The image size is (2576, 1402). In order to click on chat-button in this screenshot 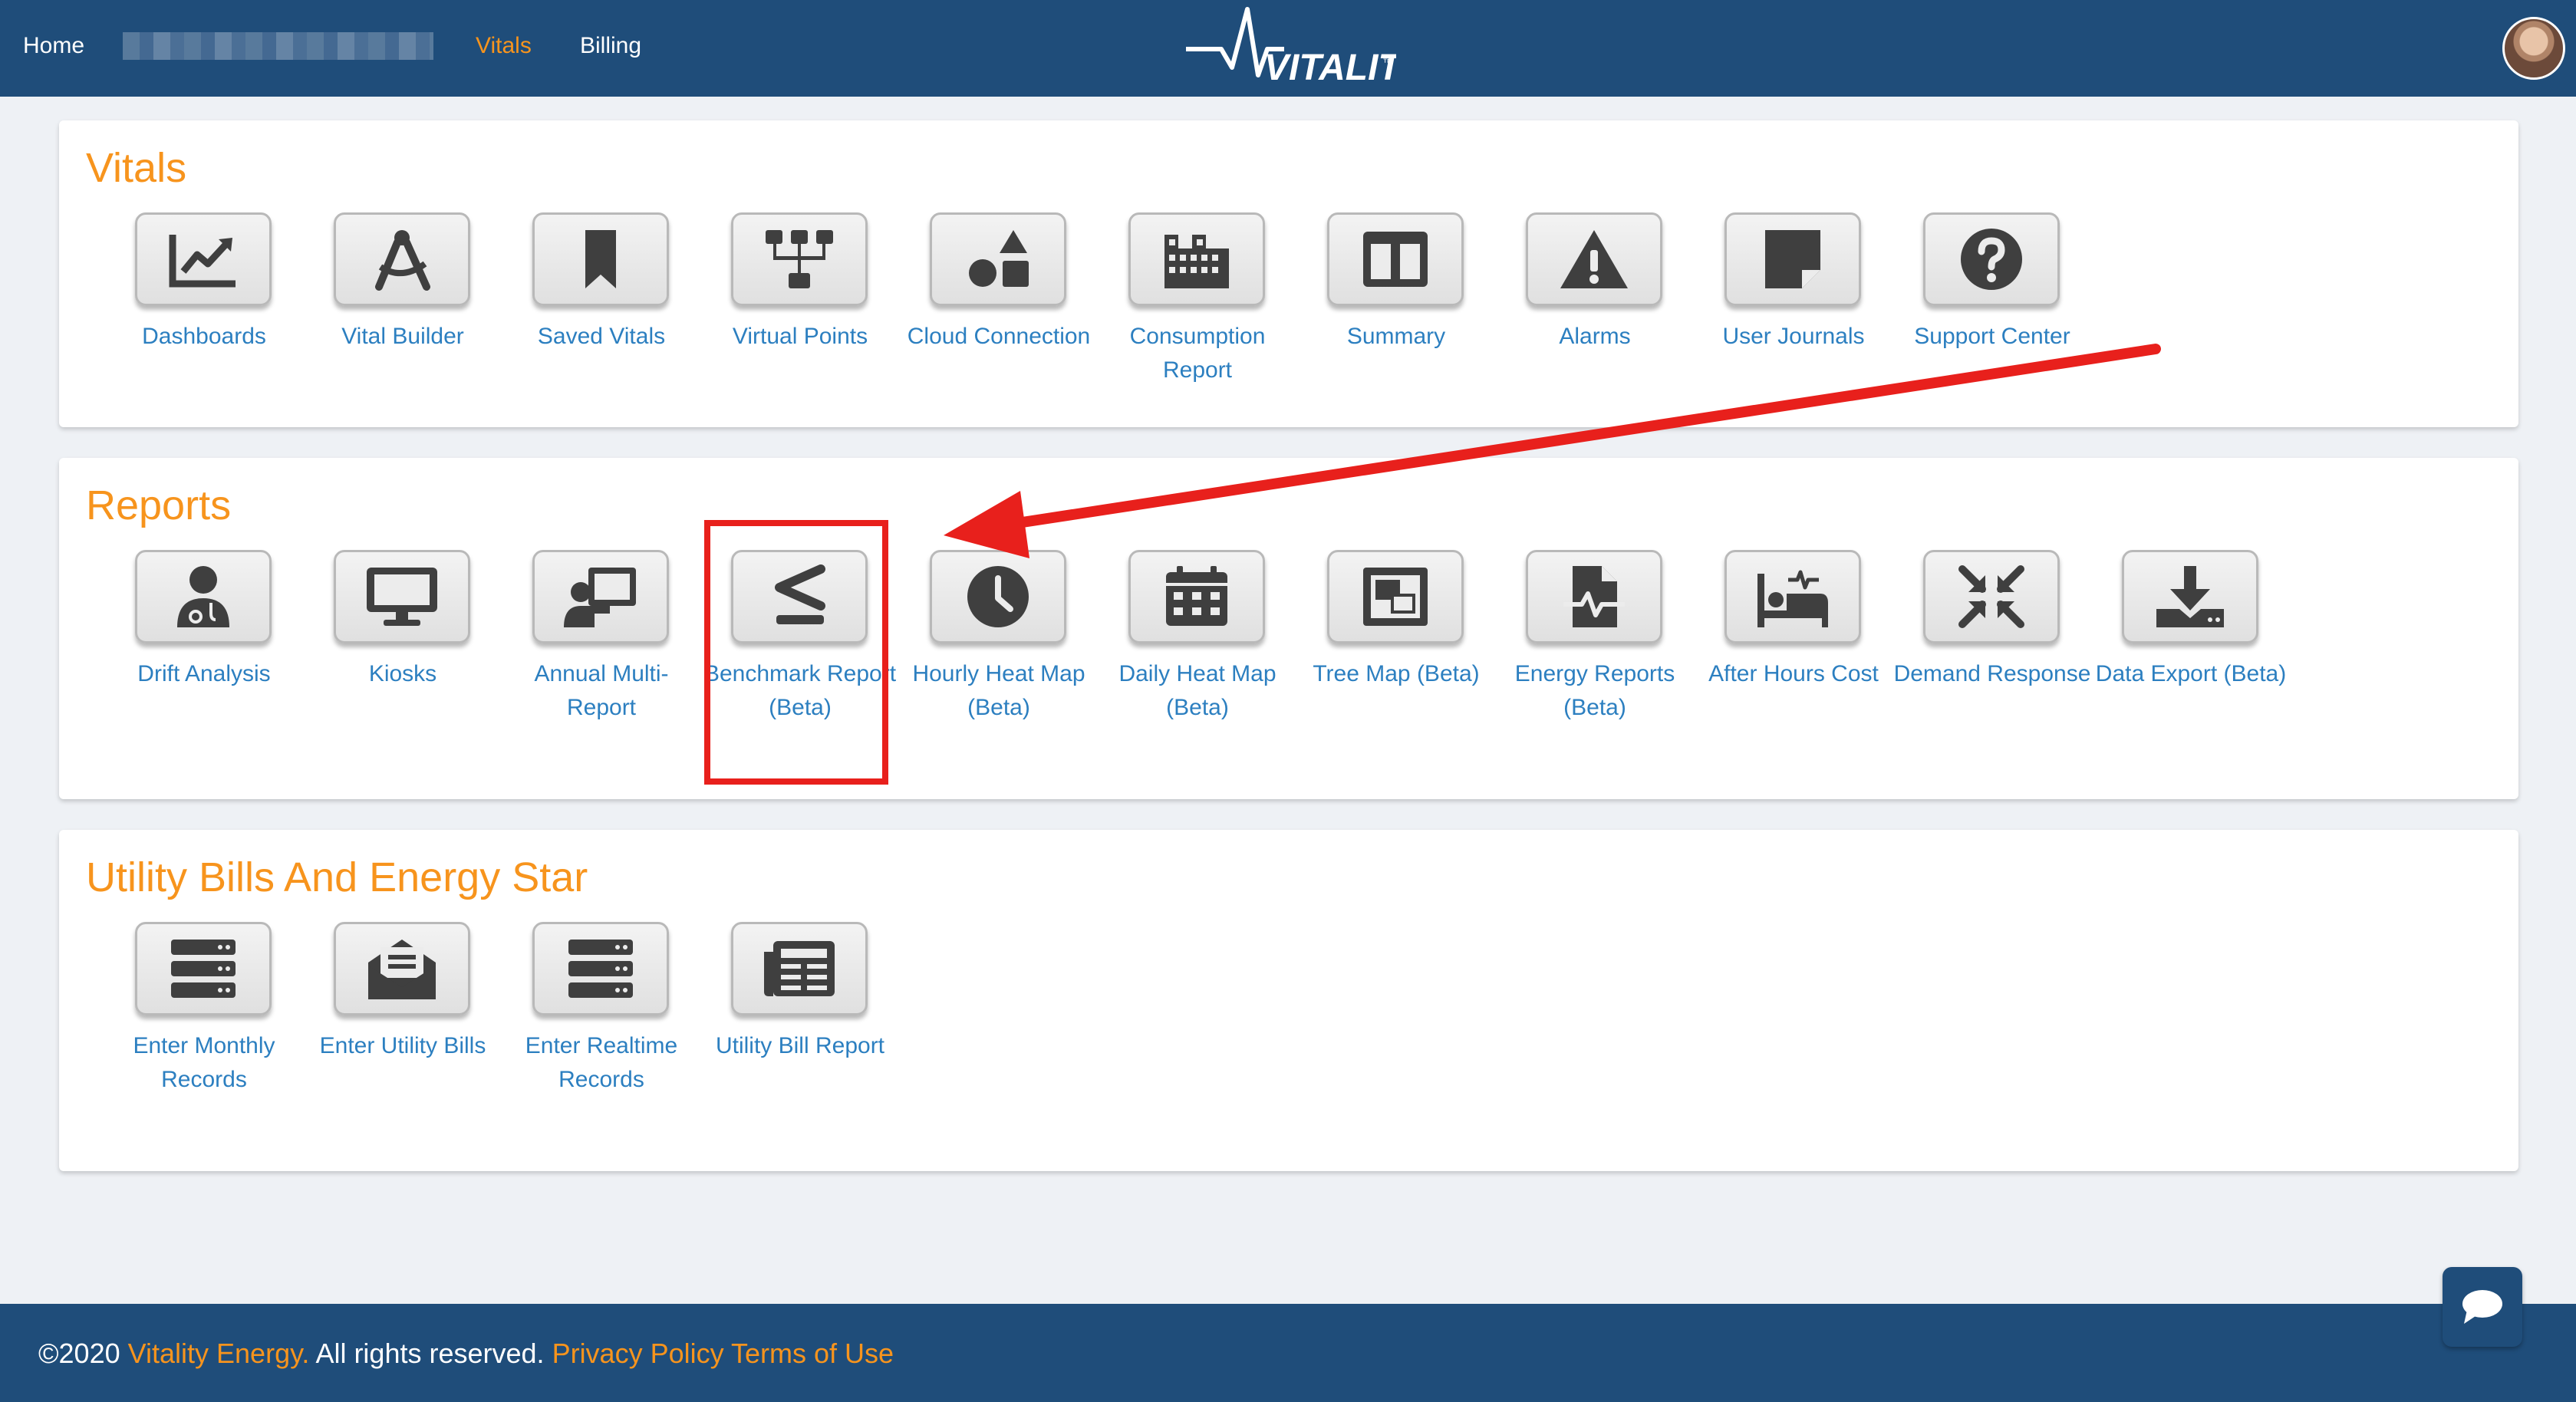, I will do `click(2482, 1307)`.